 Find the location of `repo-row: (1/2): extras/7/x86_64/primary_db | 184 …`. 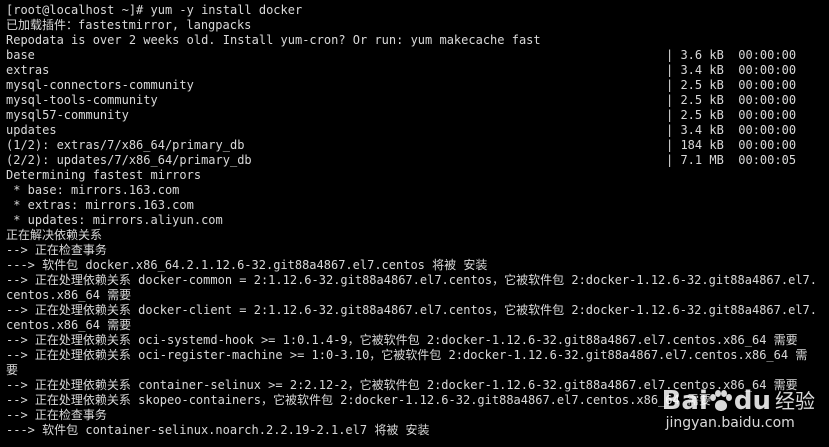

repo-row: (1/2): extras/7/x86_64/primary_db | 184 … is located at coordinates (417, 145).